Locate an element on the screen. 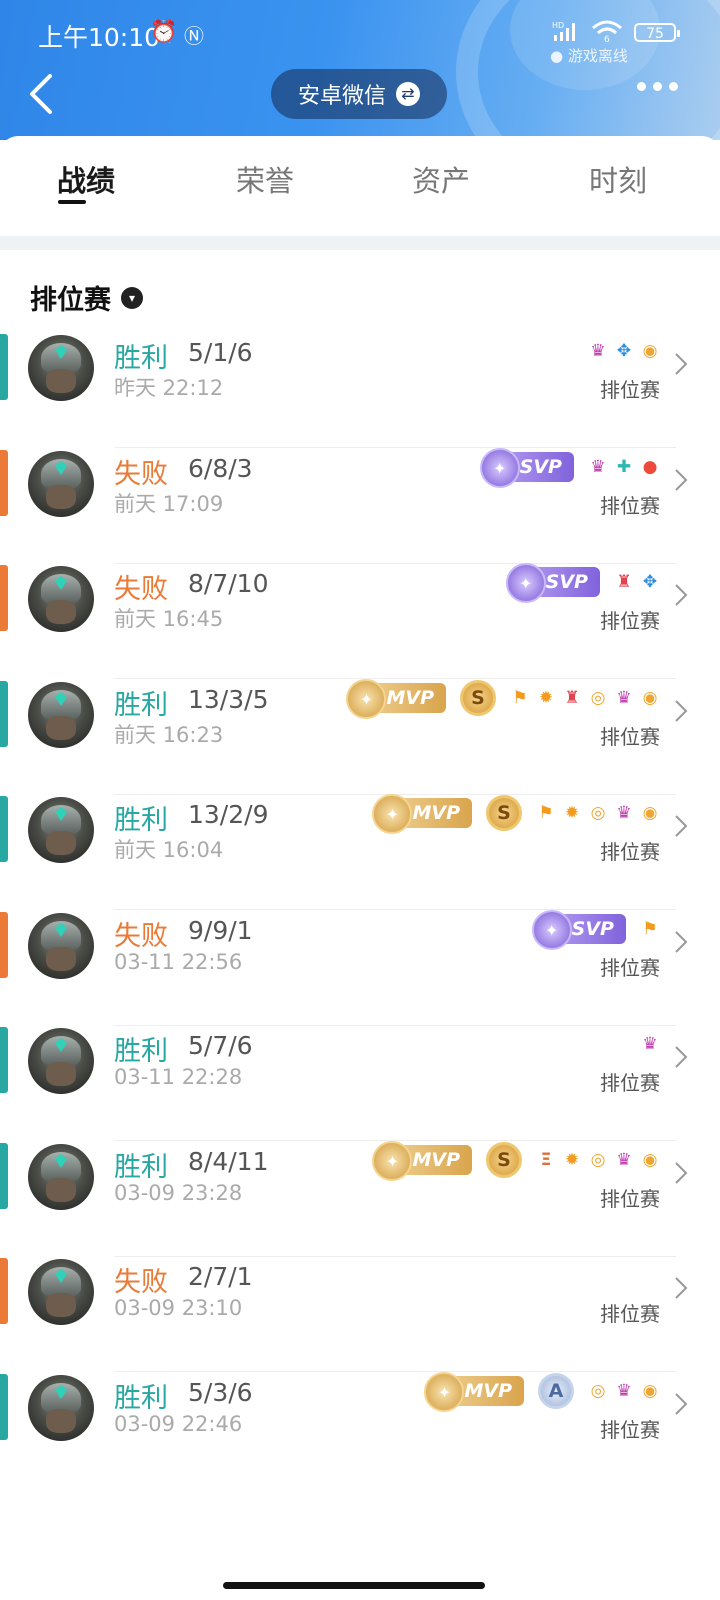 Image resolution: width=720 pixels, height=1600 pixels. tower-icon: ♜ is located at coordinates (624, 582).